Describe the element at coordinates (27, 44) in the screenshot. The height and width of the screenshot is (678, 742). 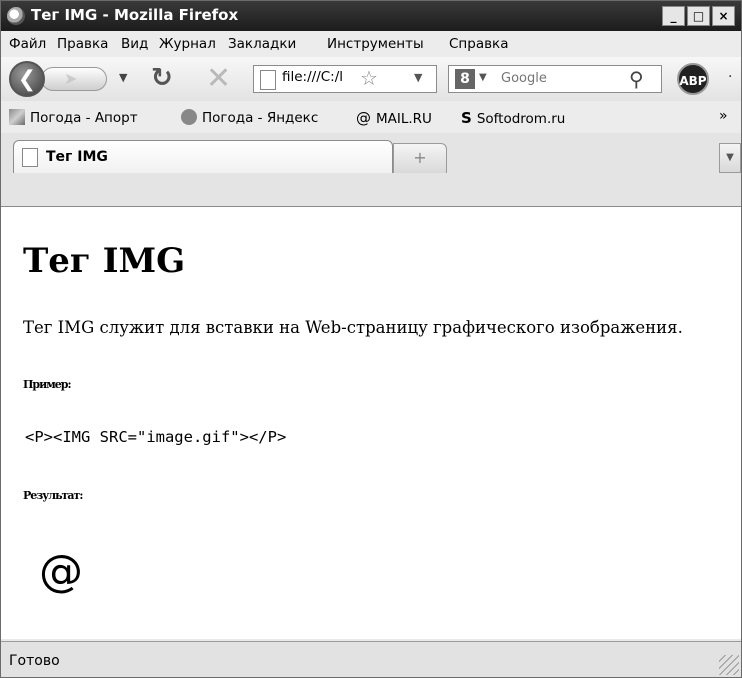
I see `menu-file: Файл` at that location.